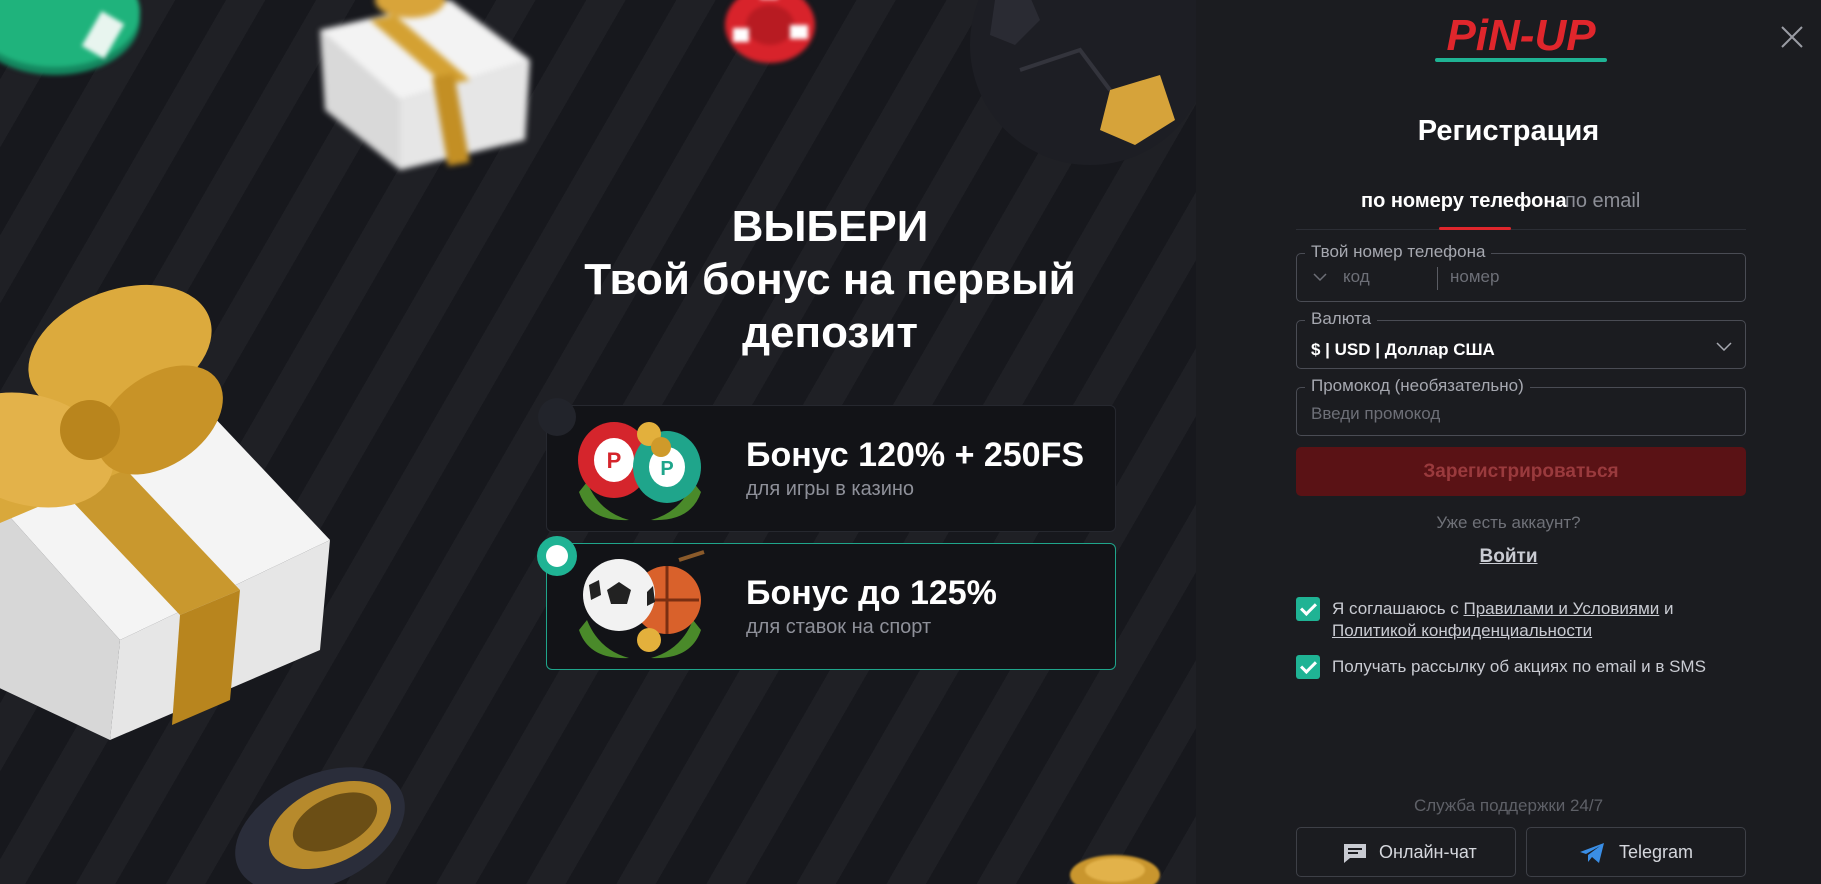 The image size is (1821, 884). What do you see at coordinates (1341, 319) in the screenshot?
I see `currency-label: Валюта` at bounding box center [1341, 319].